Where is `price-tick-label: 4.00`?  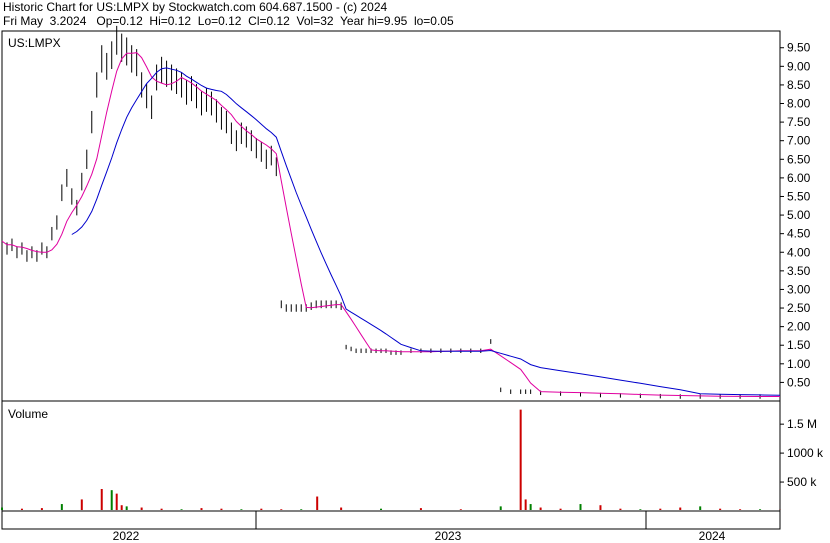 price-tick-label: 4.00 is located at coordinates (799, 252).